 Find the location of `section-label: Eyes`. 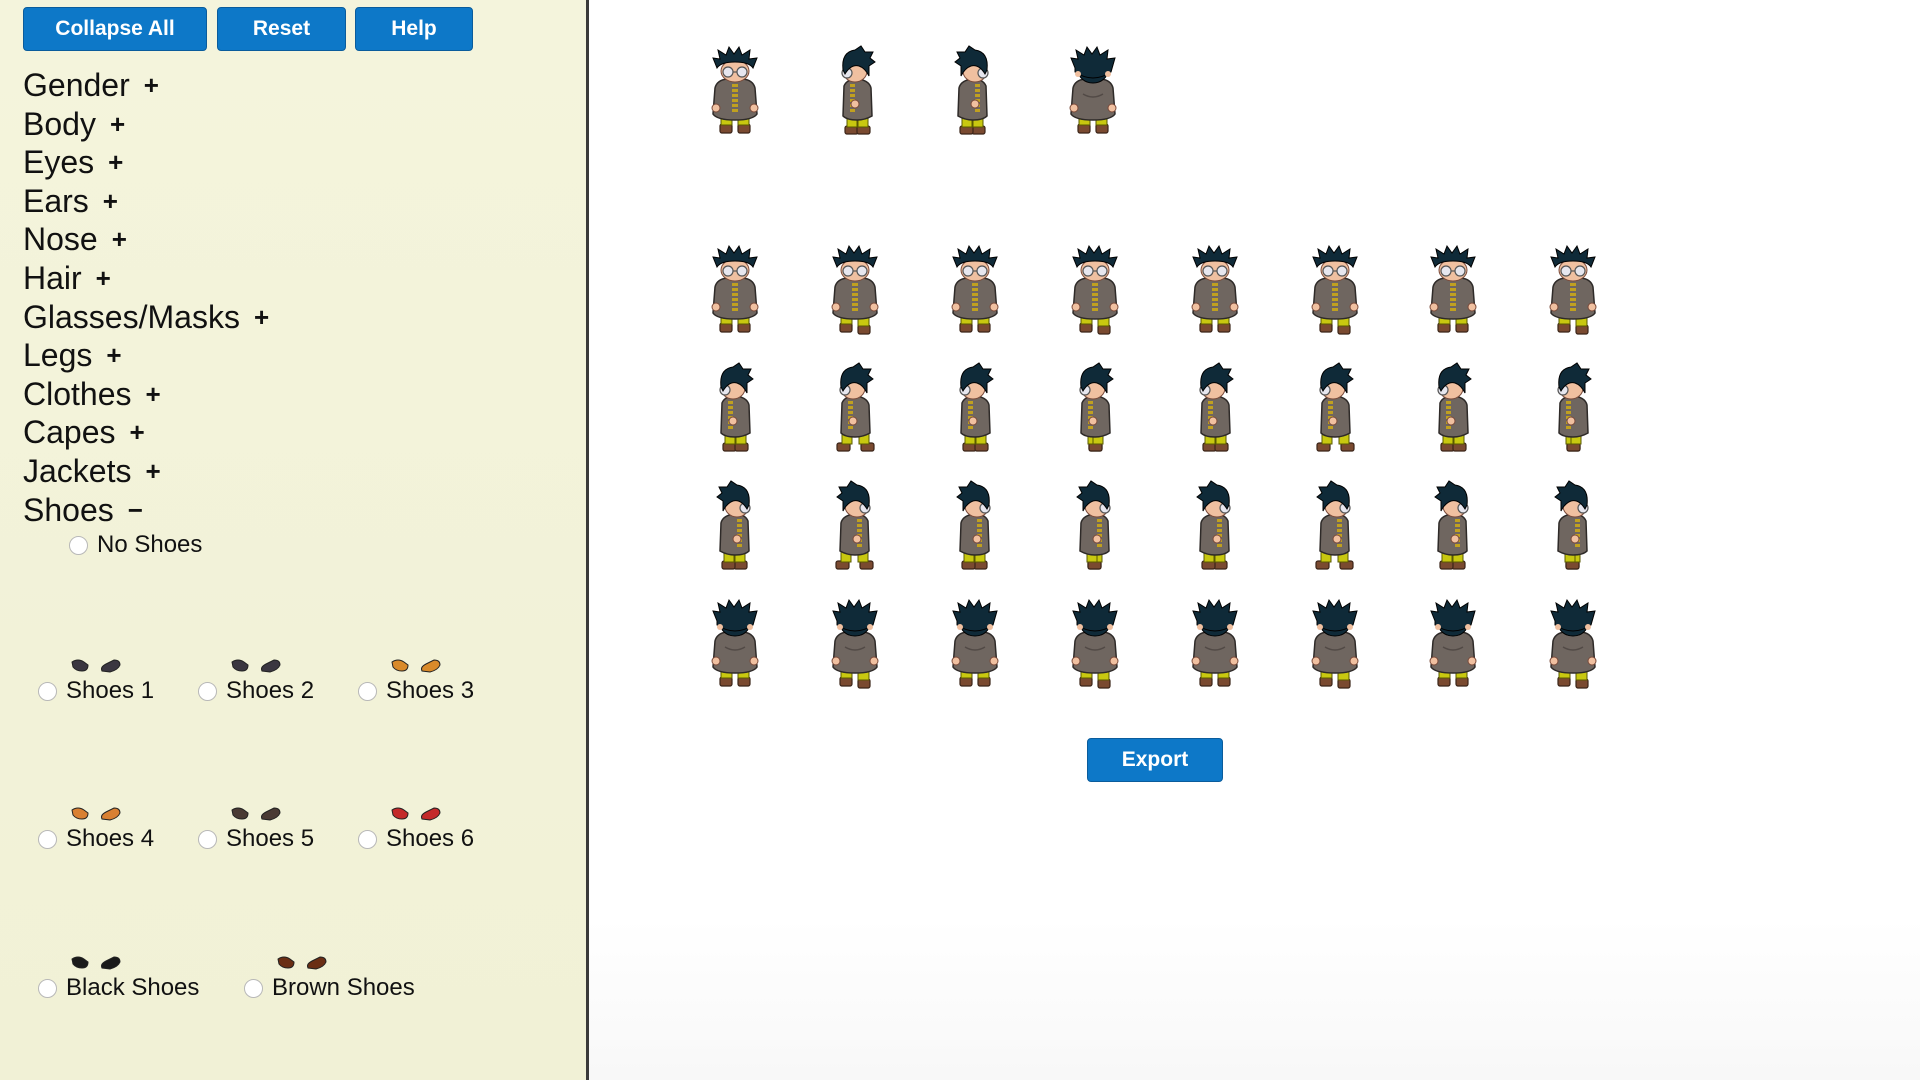

section-label: Eyes is located at coordinates (59, 162).